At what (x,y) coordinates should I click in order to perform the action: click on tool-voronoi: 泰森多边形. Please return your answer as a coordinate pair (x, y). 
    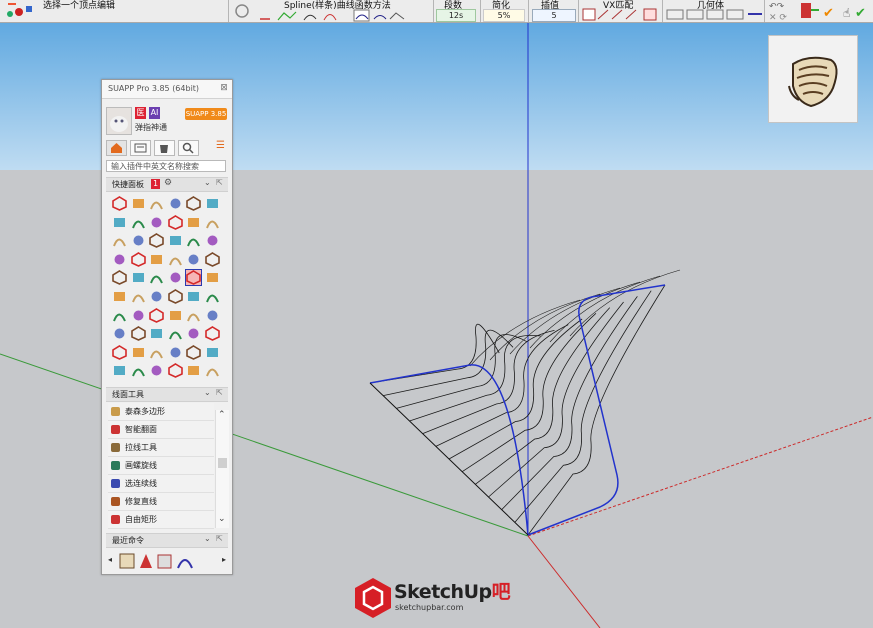
    Looking at the image, I should click on (161, 412).